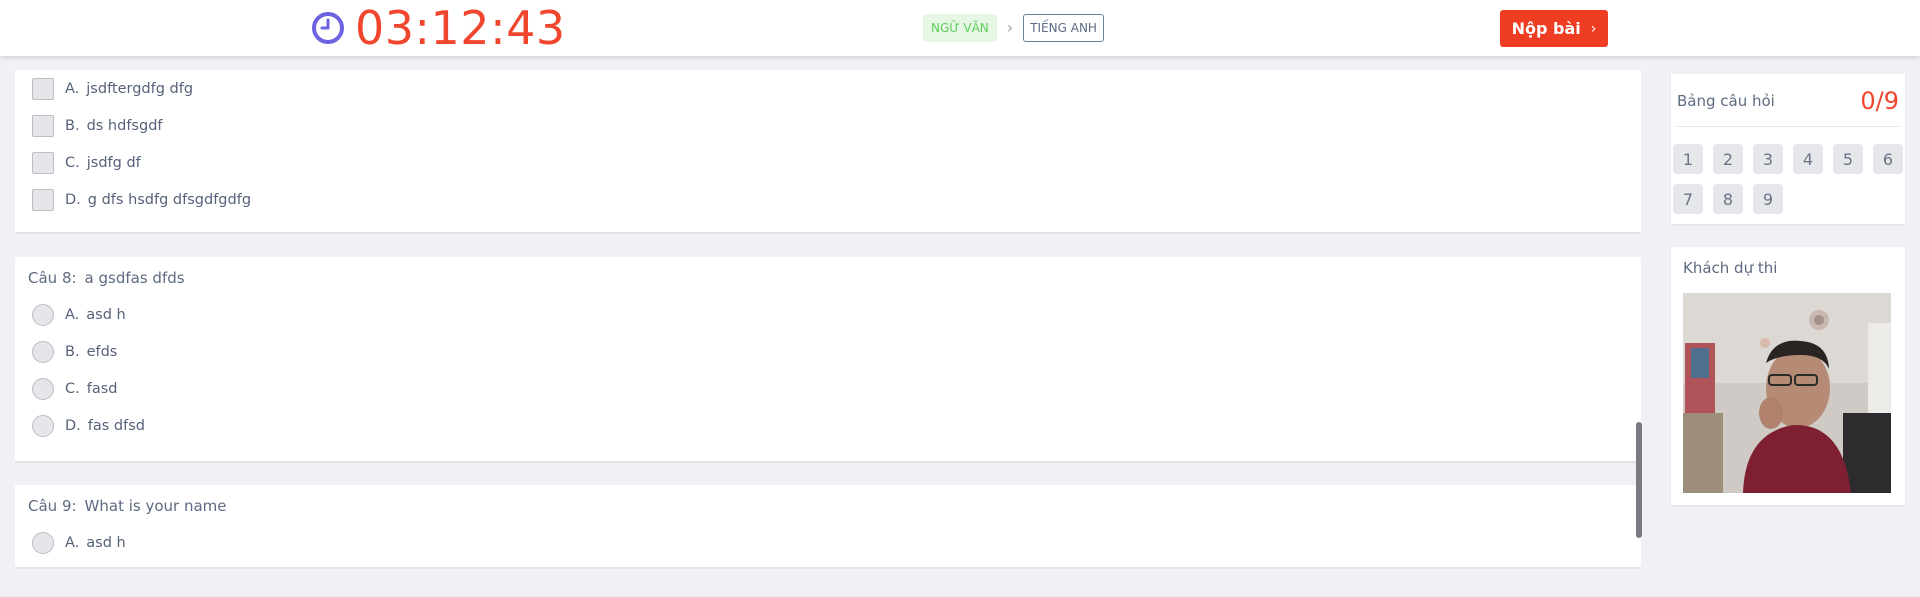 The width and height of the screenshot is (1920, 597). What do you see at coordinates (1848, 159) in the screenshot?
I see `question-nav-button: 5` at bounding box center [1848, 159].